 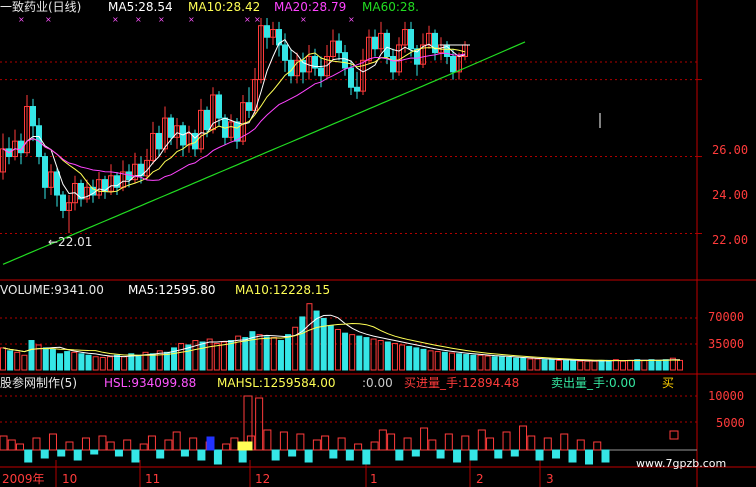 I want to click on buy-volume-readout: 买进量_手:12894.48, so click(x=462, y=383).